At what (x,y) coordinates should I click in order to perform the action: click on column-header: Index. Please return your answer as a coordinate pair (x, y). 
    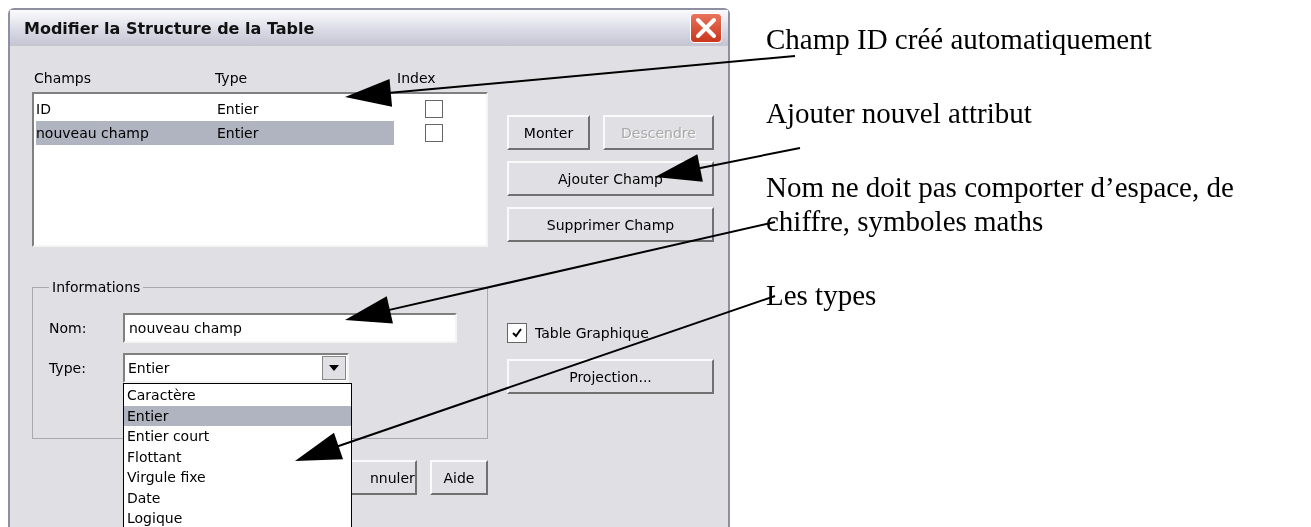
    Looking at the image, I should click on (416, 78).